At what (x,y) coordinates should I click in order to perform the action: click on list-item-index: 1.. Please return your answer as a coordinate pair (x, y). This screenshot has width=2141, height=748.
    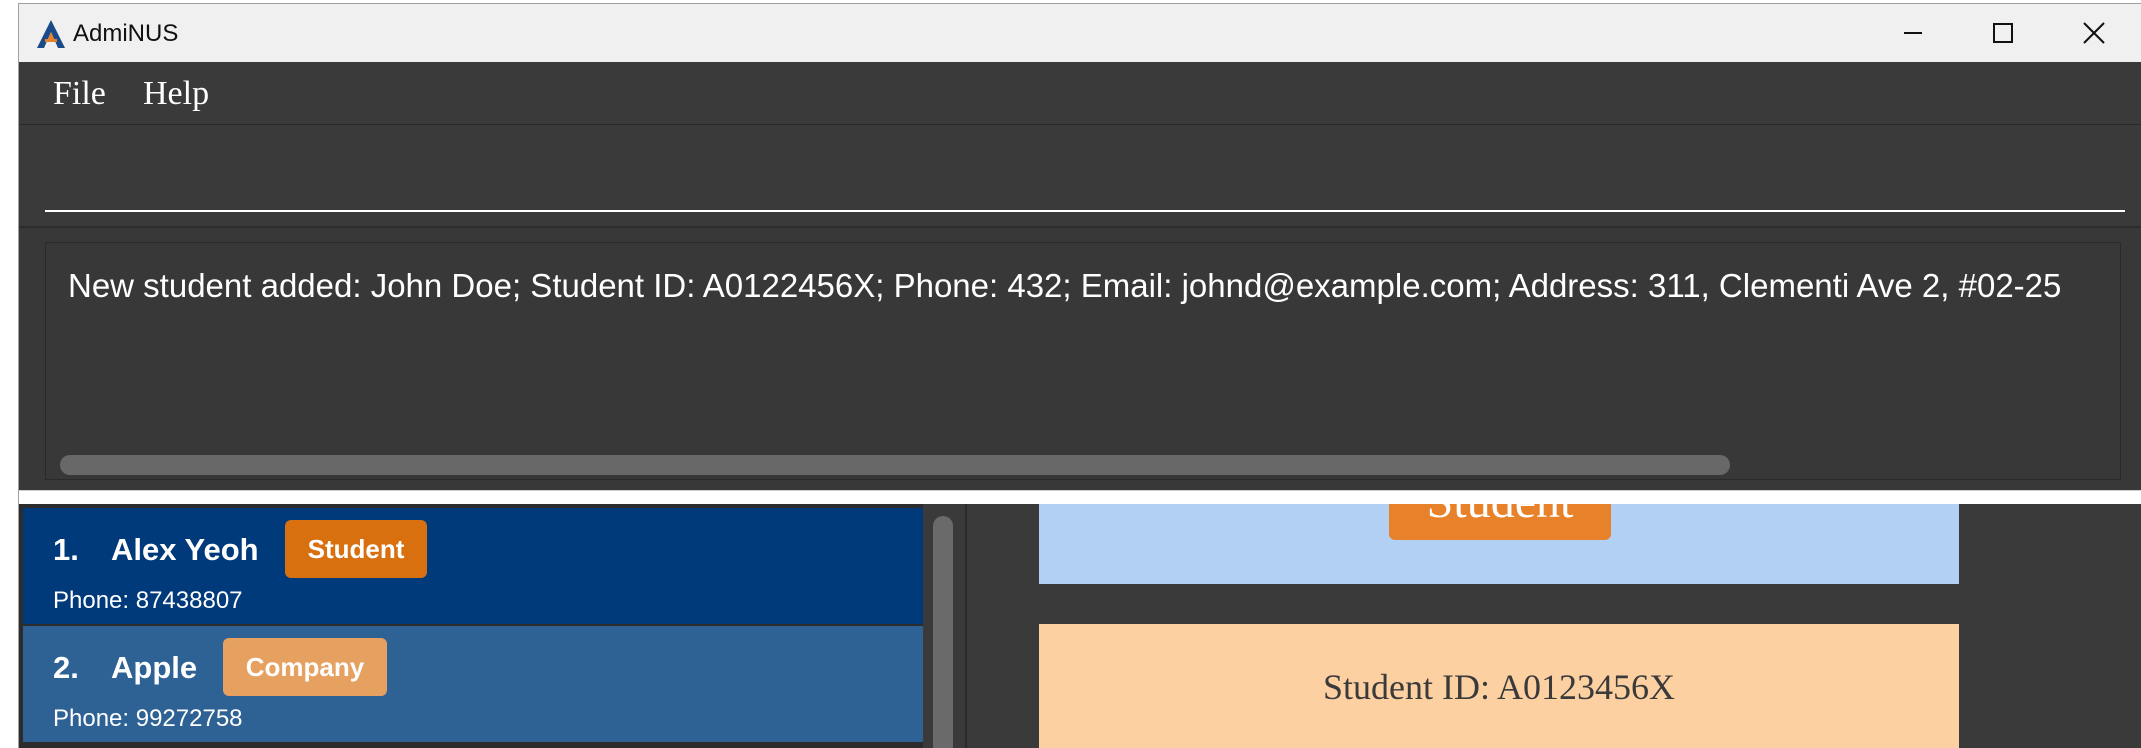
    Looking at the image, I should click on (66, 549).